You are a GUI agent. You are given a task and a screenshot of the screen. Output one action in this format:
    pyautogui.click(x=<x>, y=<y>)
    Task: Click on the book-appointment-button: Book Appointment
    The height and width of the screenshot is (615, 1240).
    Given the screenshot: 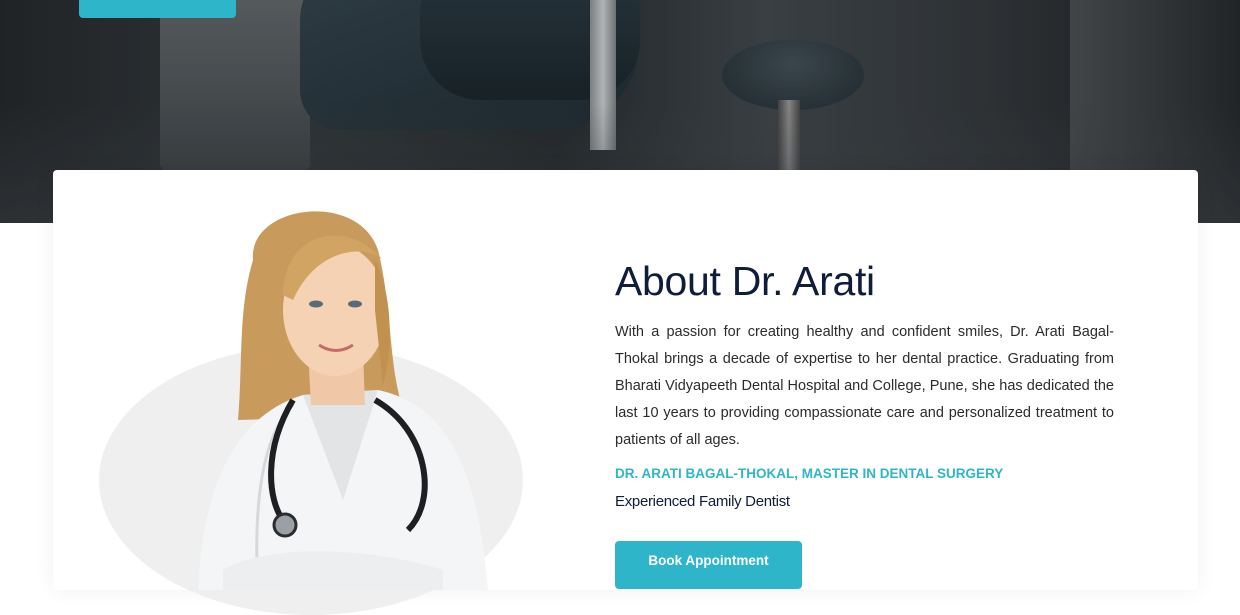 What is the action you would take?
    pyautogui.click(x=708, y=565)
    